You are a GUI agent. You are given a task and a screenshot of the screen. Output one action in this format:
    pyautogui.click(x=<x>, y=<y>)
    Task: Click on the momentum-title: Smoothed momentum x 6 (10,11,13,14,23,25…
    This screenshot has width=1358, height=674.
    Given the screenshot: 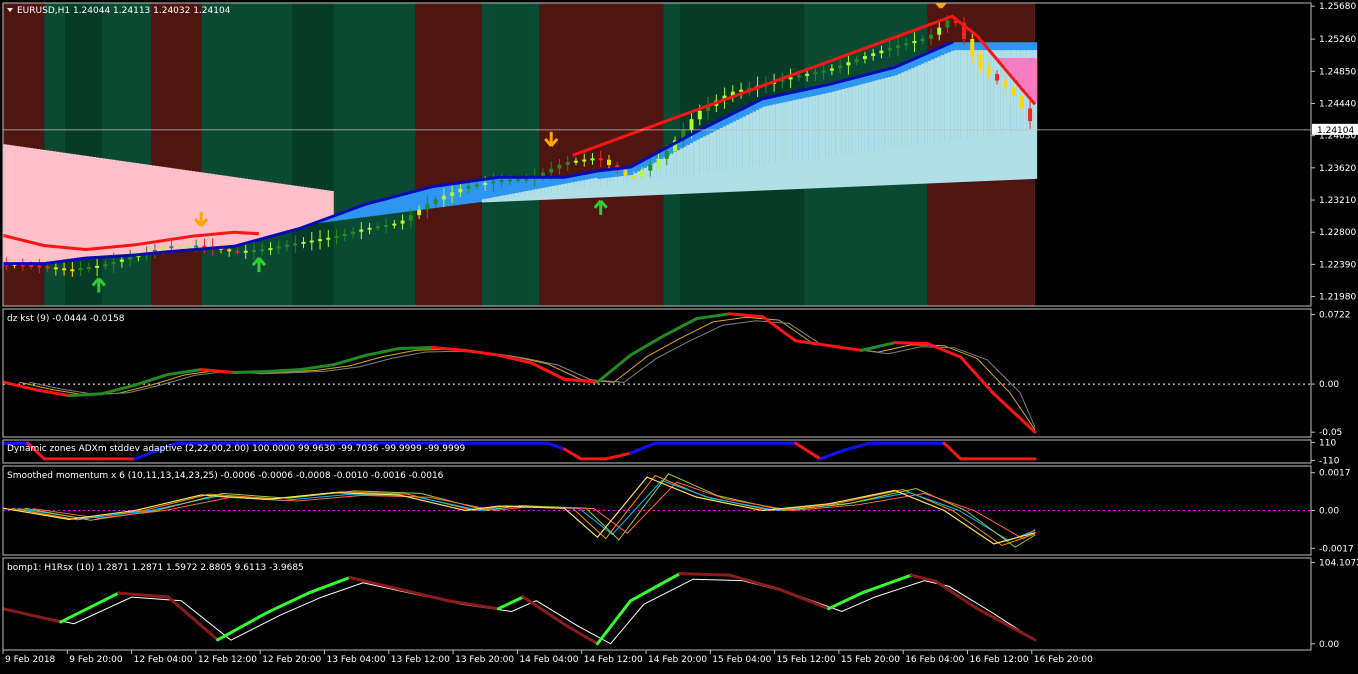 What is the action you would take?
    pyautogui.click(x=225, y=476)
    